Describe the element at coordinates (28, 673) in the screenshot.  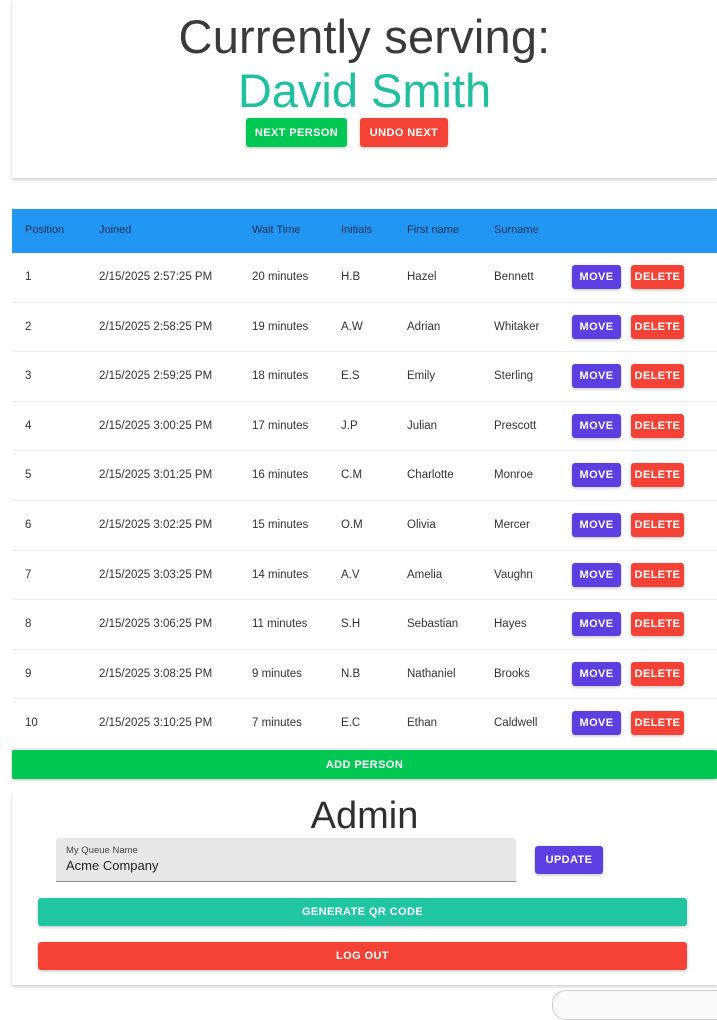
I see `cell-position: 9` at that location.